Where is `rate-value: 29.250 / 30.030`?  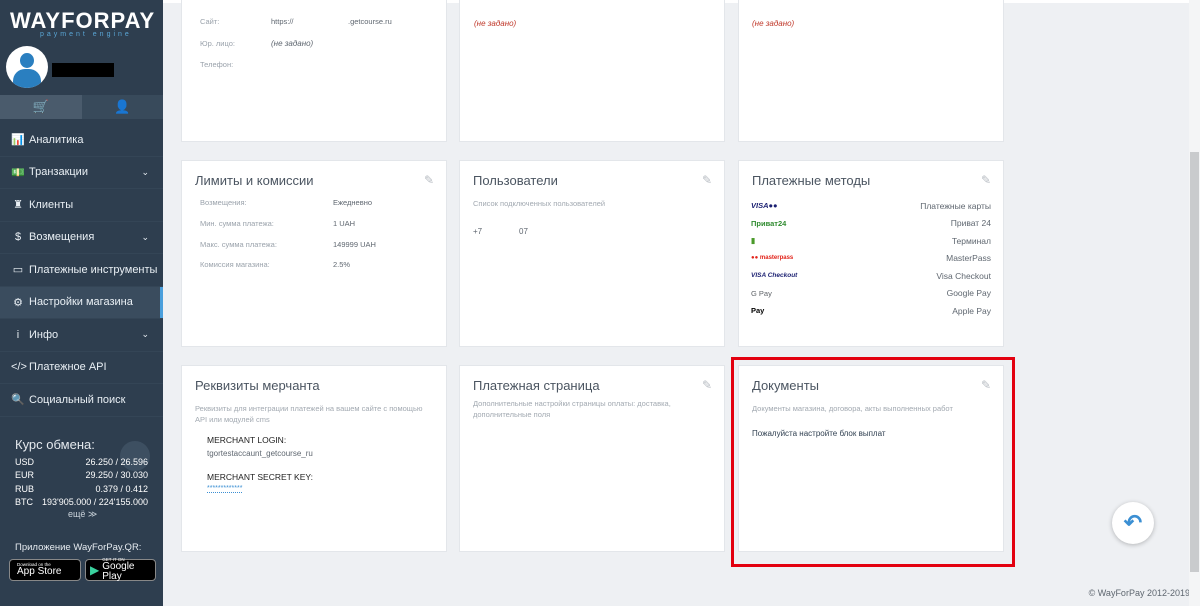 rate-value: 29.250 / 30.030 is located at coordinates (116, 475).